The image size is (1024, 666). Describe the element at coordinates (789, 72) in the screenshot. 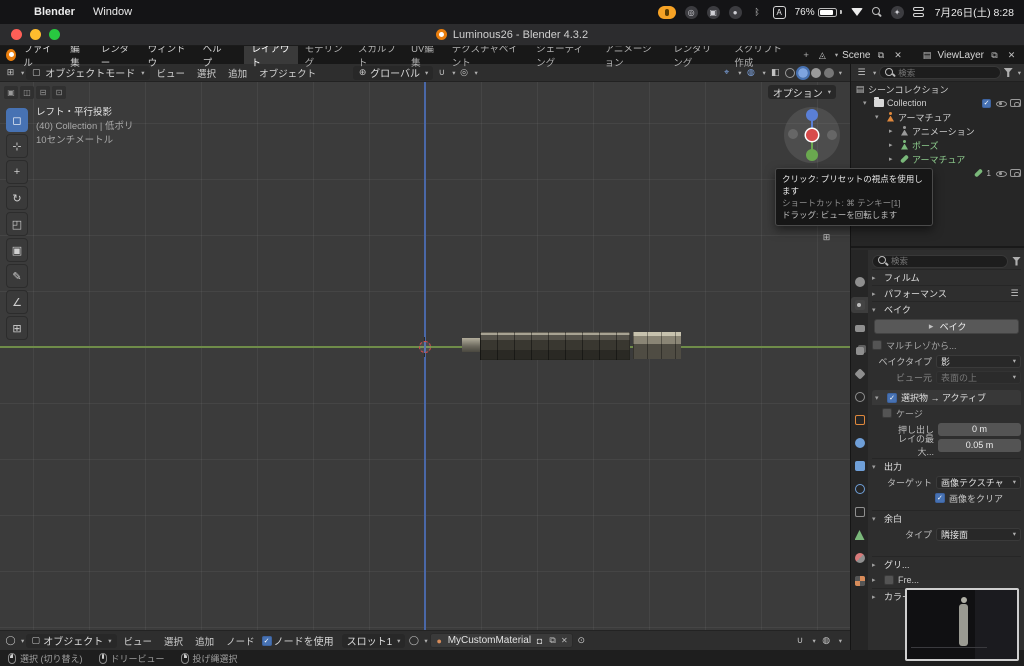

I see `shading-wireframe-icon` at that location.